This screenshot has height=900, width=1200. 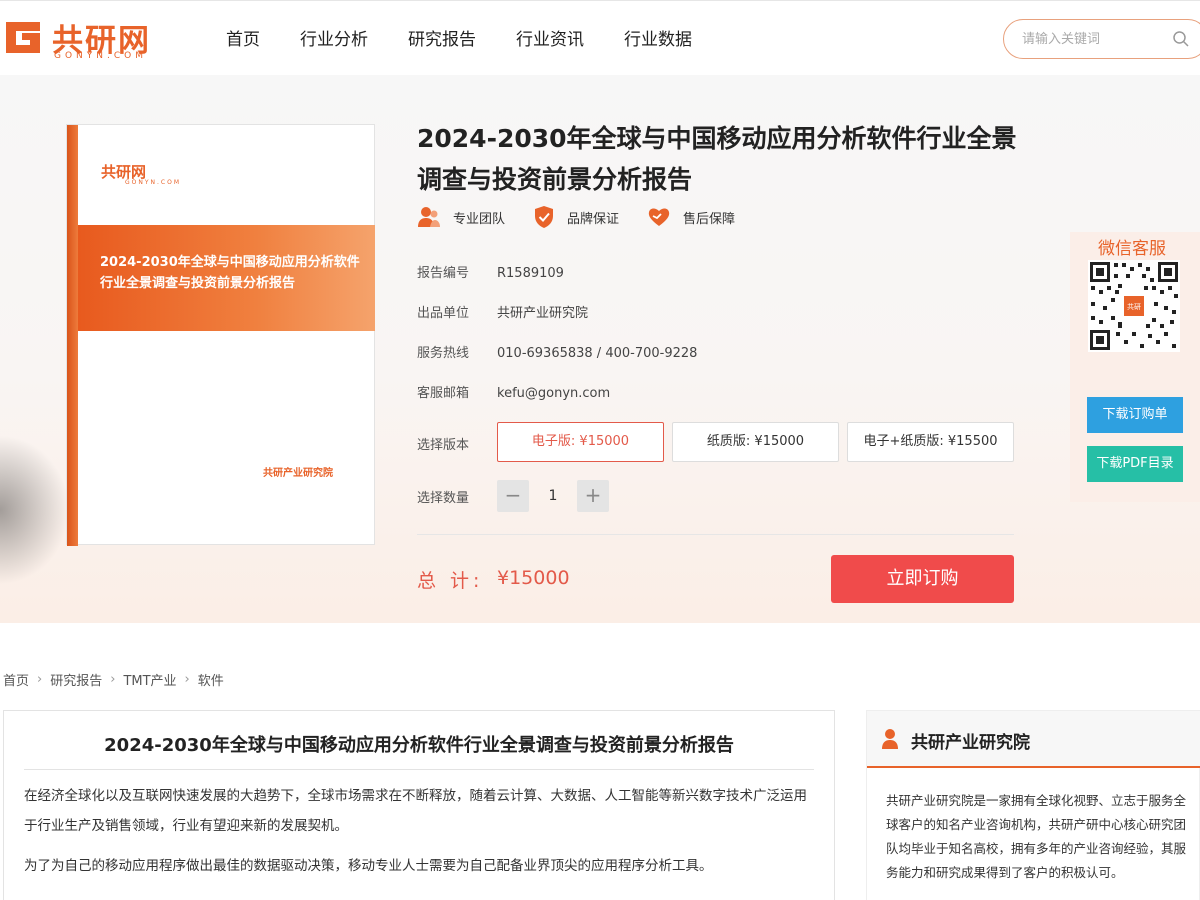 I want to click on breadcrumb: 首页 › 研究报告 › TMT产业 › 软件, so click(x=113, y=679).